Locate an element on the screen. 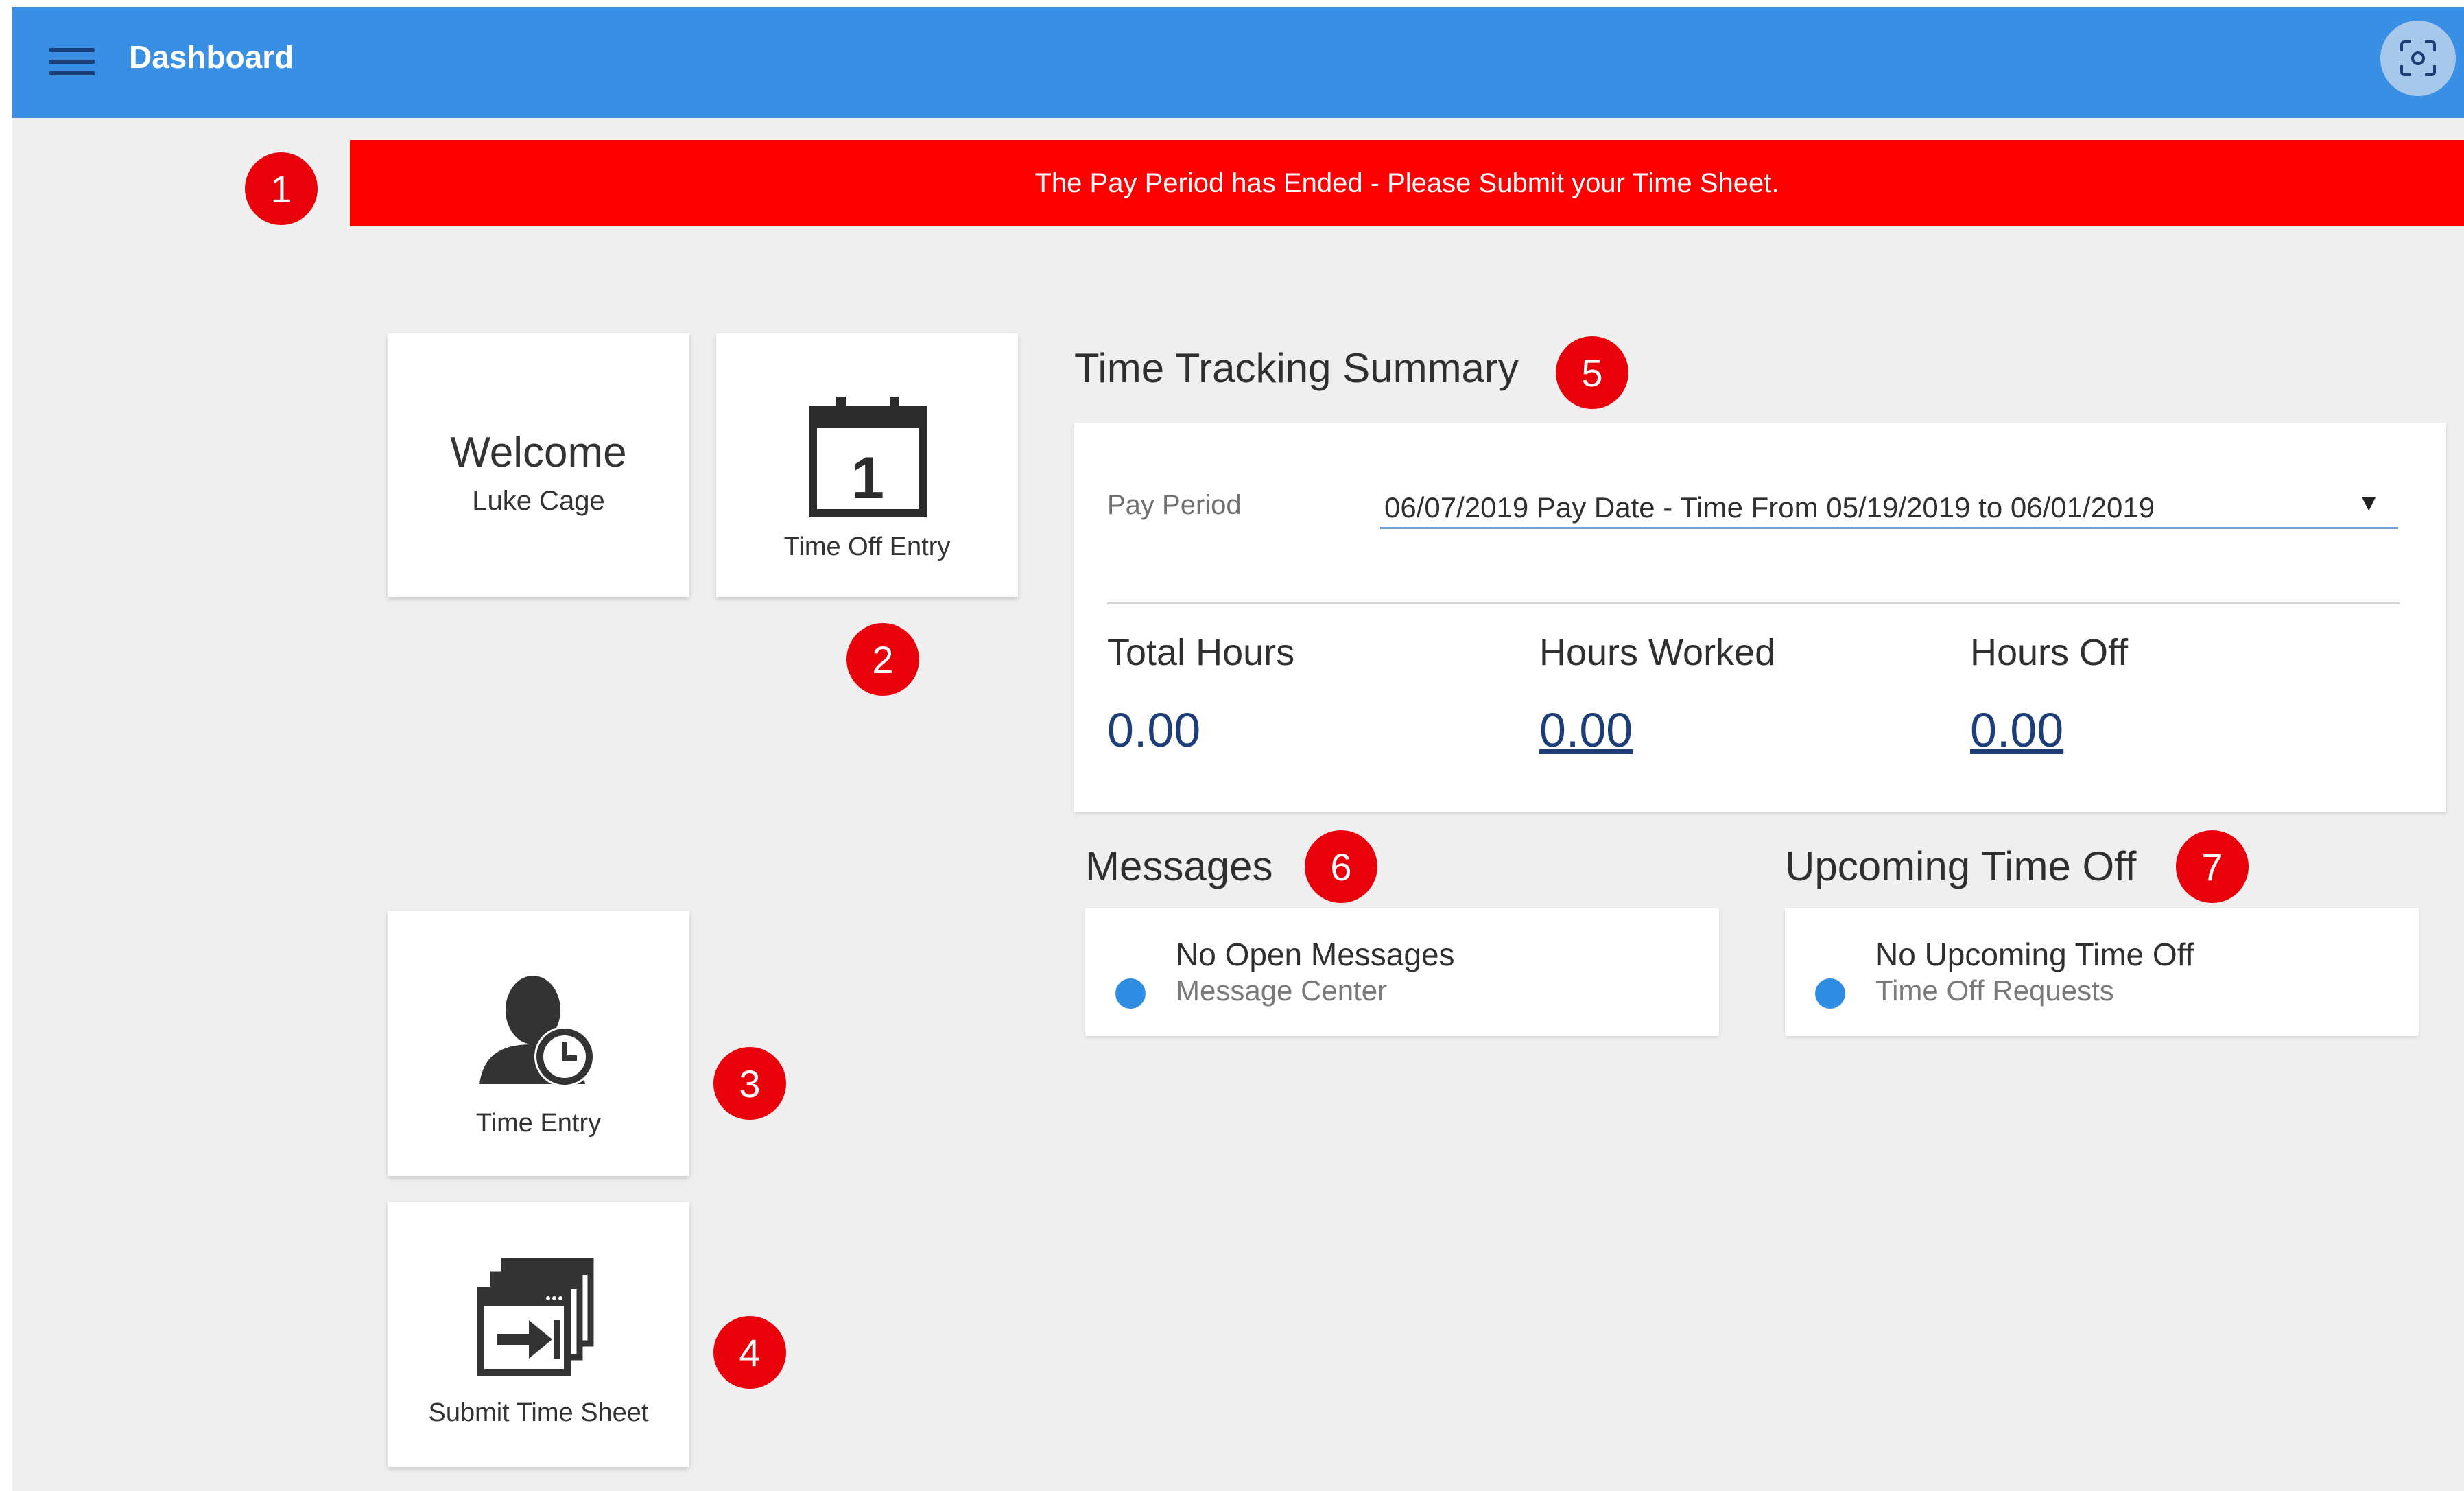 The width and height of the screenshot is (2464, 1491). messages-title: Messages is located at coordinates (1179, 866).